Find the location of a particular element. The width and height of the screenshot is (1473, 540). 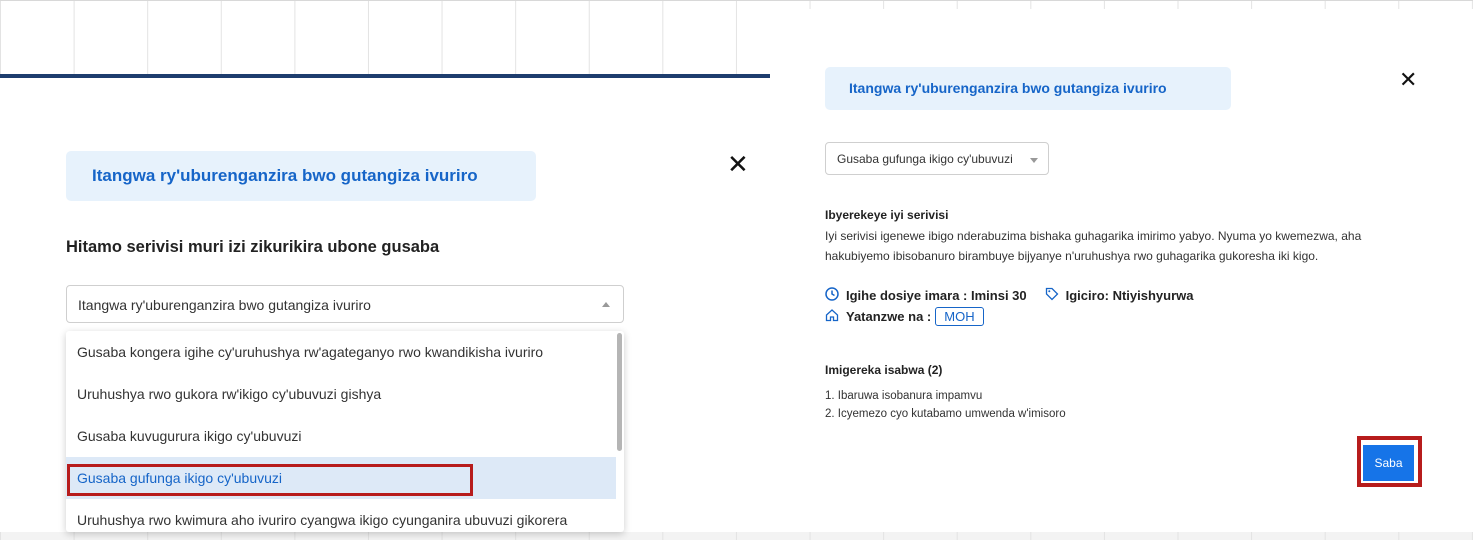

dropdown-scrollbar is located at coordinates (619, 392).